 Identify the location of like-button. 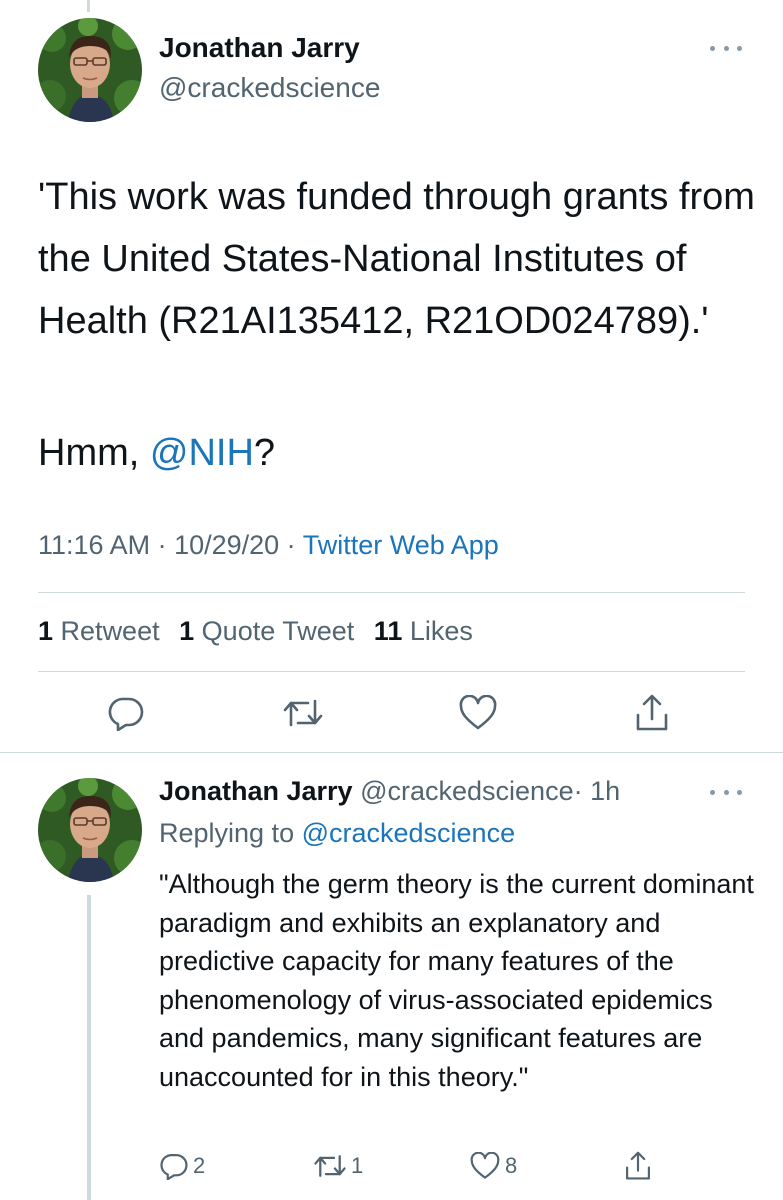
(478, 713).